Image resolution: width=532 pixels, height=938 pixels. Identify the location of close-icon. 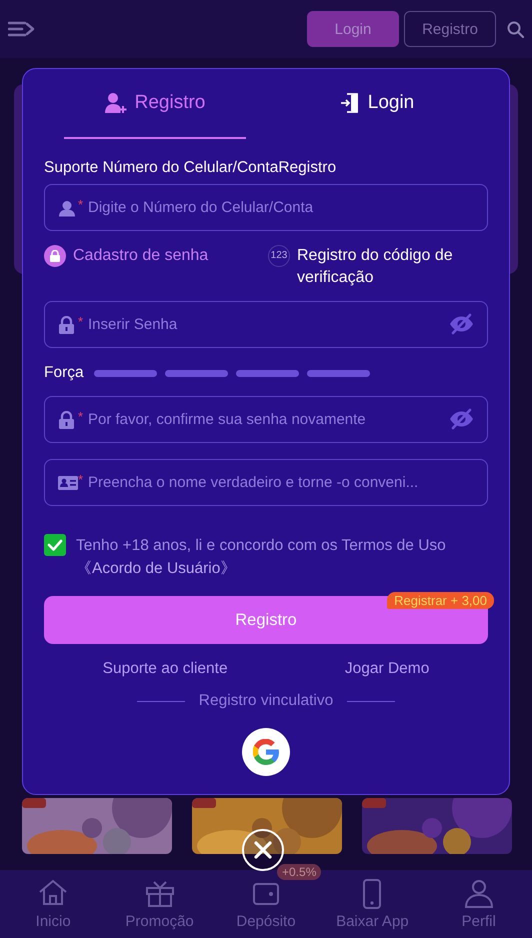
(263, 850).